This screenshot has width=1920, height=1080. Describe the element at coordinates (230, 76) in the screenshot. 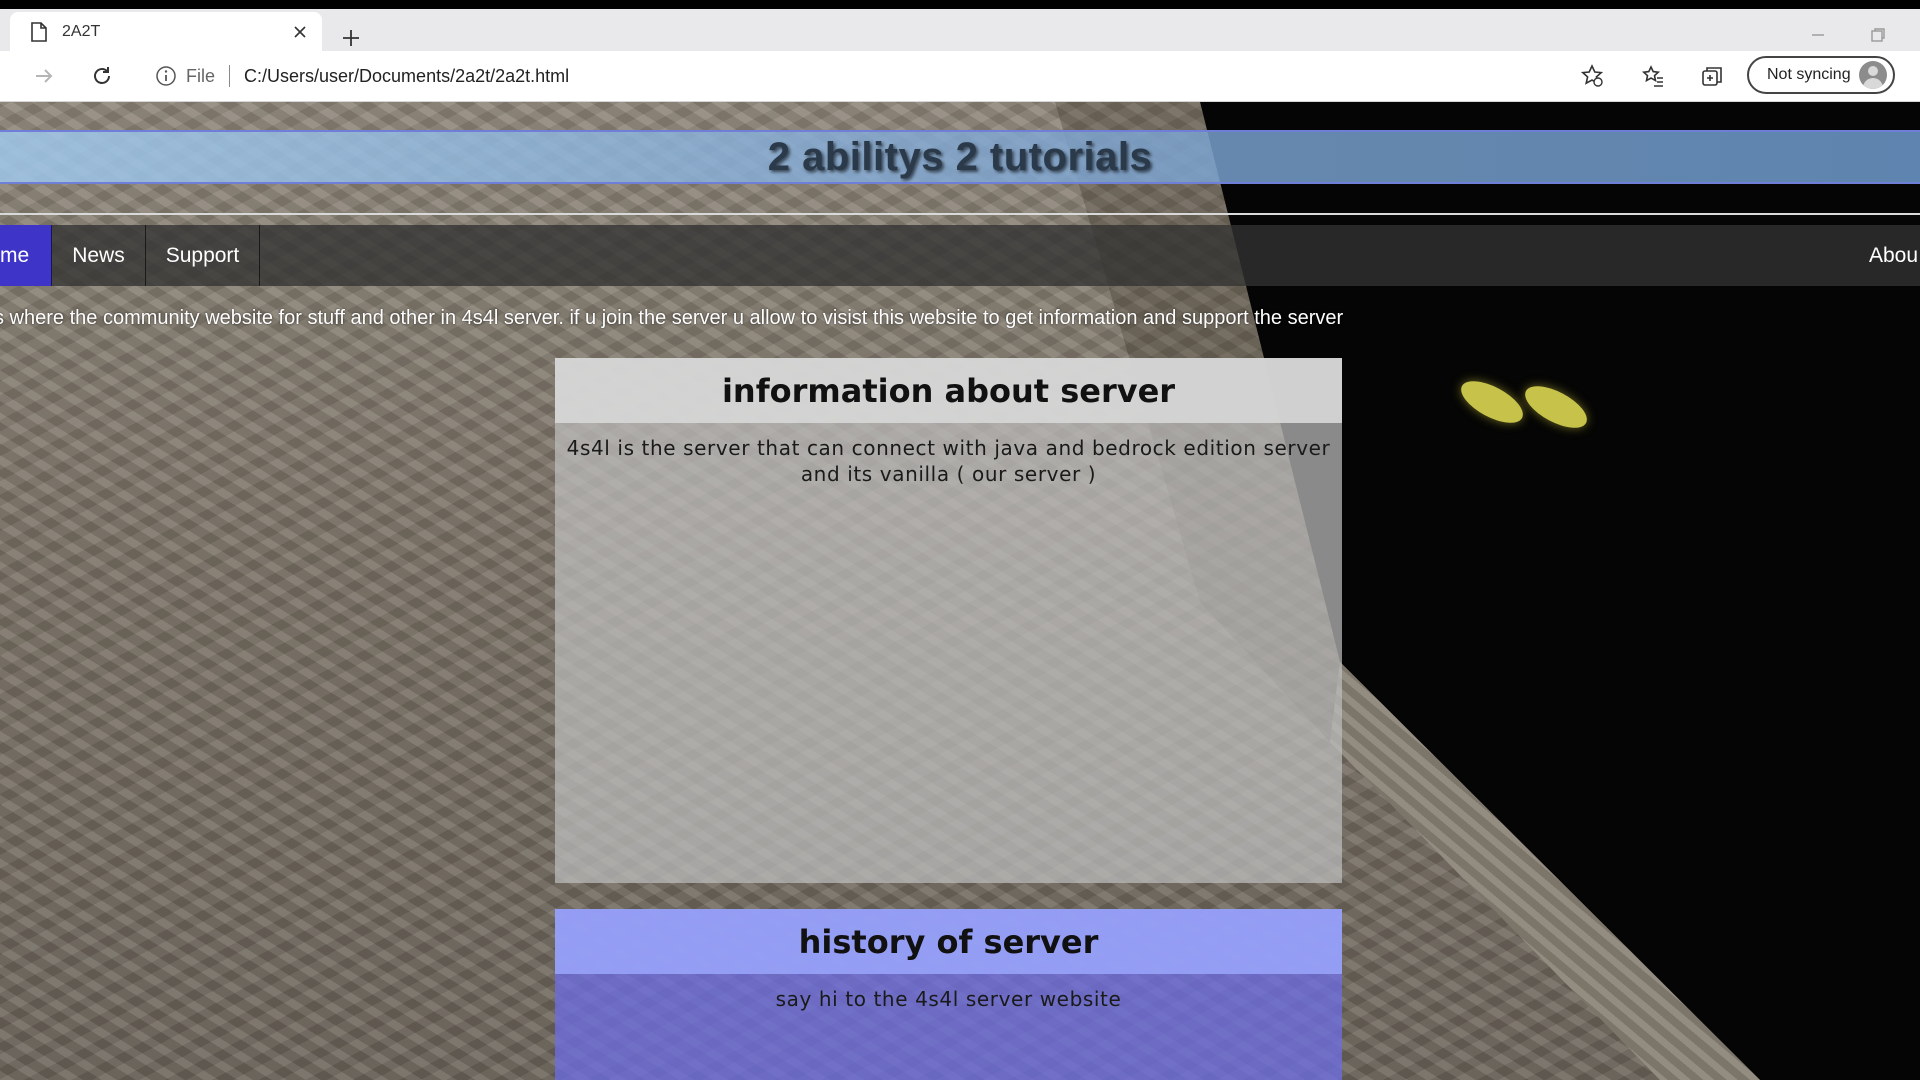

I see `address-separator` at that location.